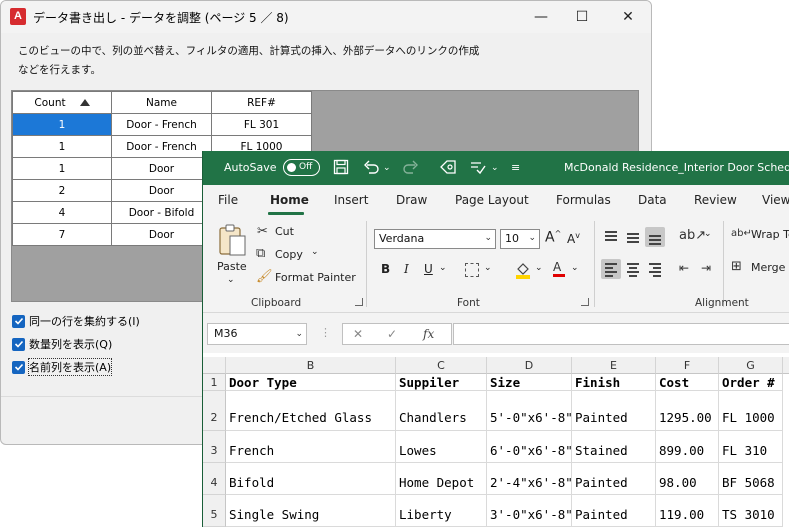 The image size is (789, 527). Describe the element at coordinates (441, 511) in the screenshot. I see `cell: Liberty` at that location.